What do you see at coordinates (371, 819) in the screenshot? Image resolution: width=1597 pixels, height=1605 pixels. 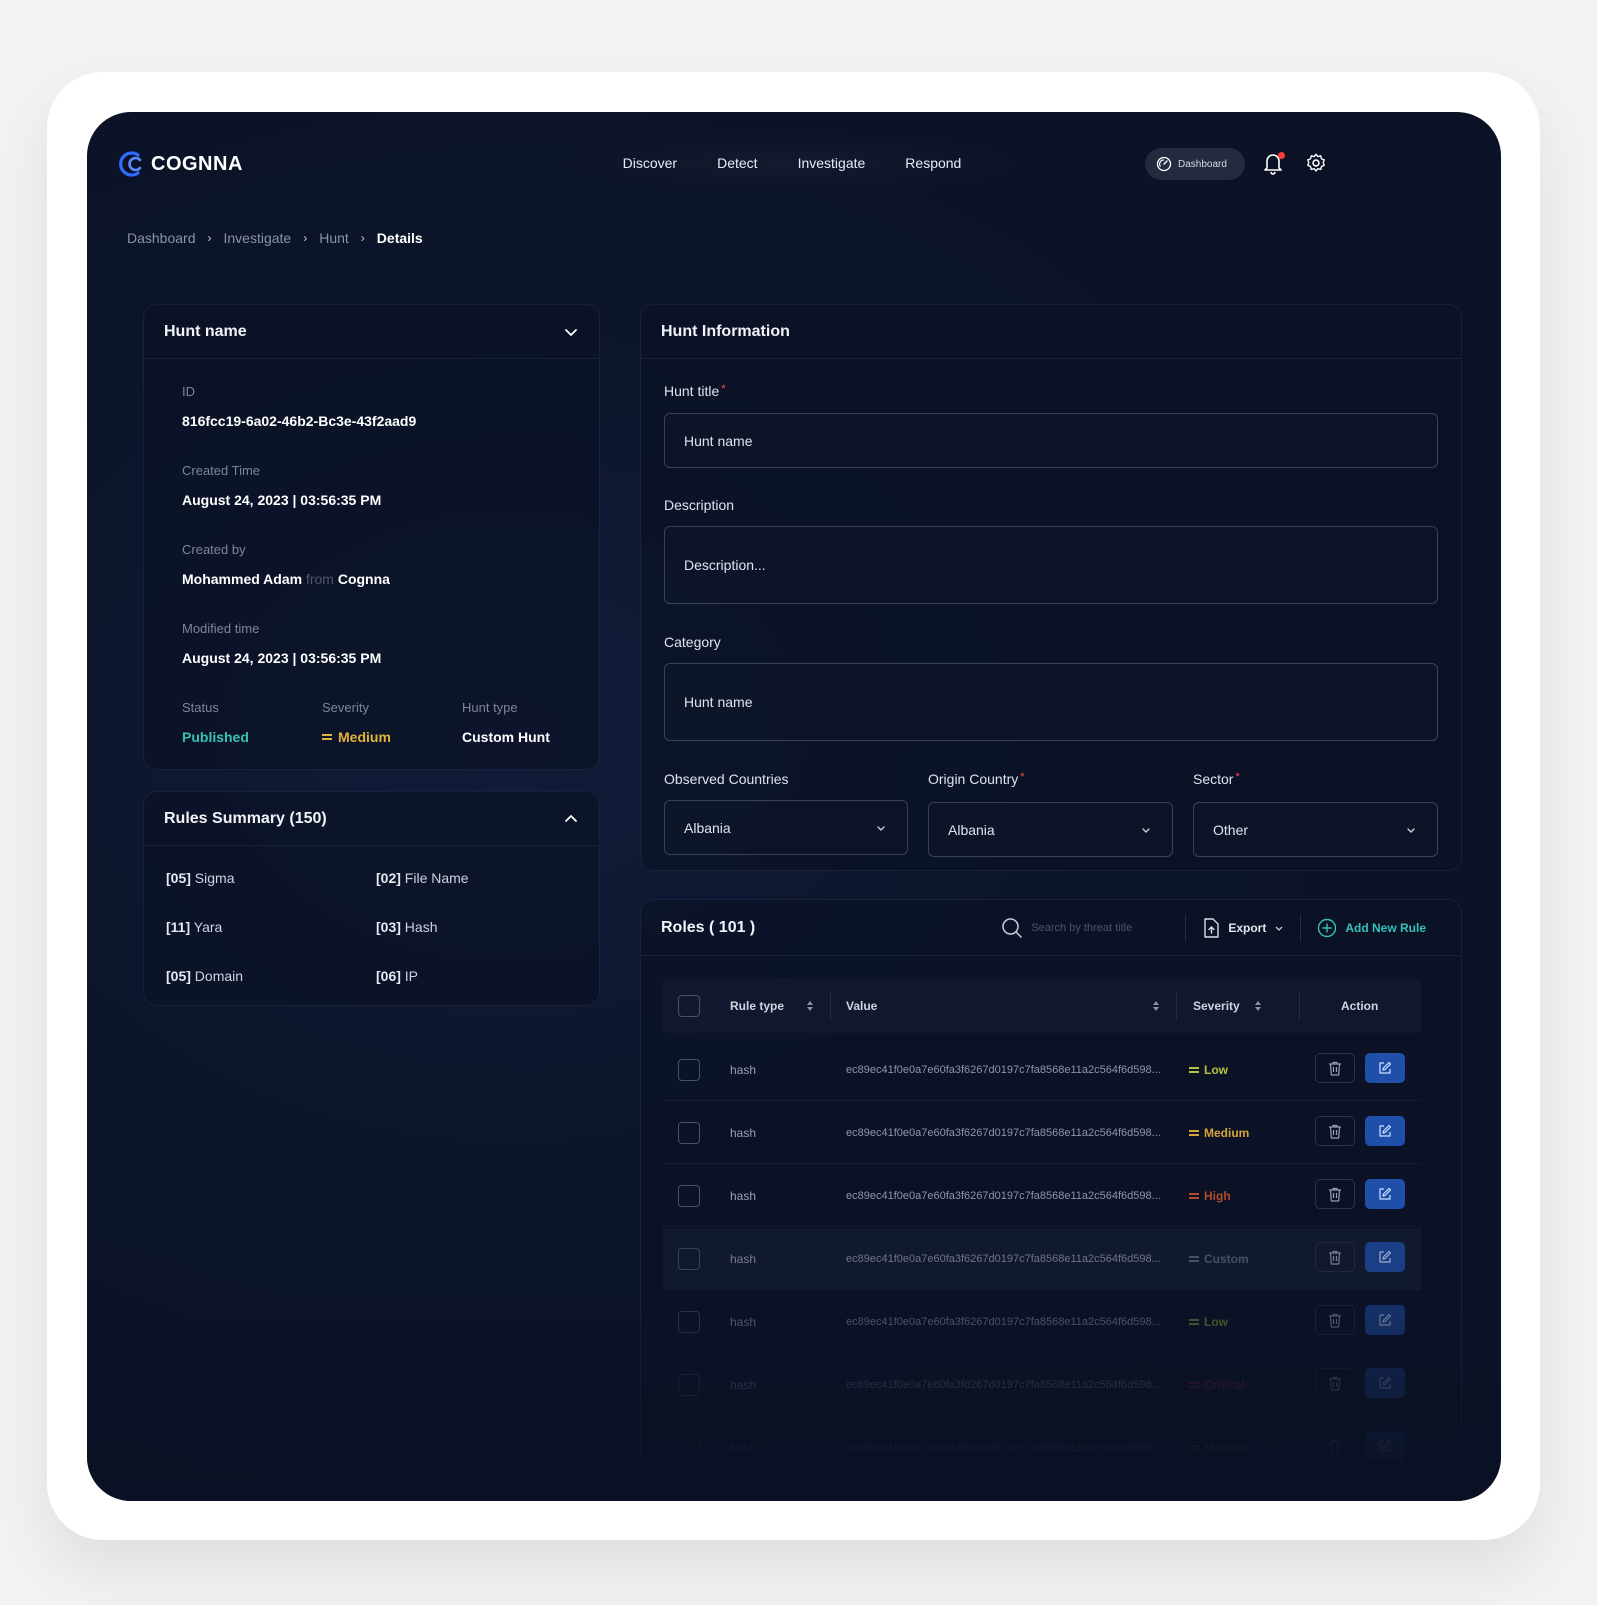 I see `rules-summary-header: Rules Summary (150)` at bounding box center [371, 819].